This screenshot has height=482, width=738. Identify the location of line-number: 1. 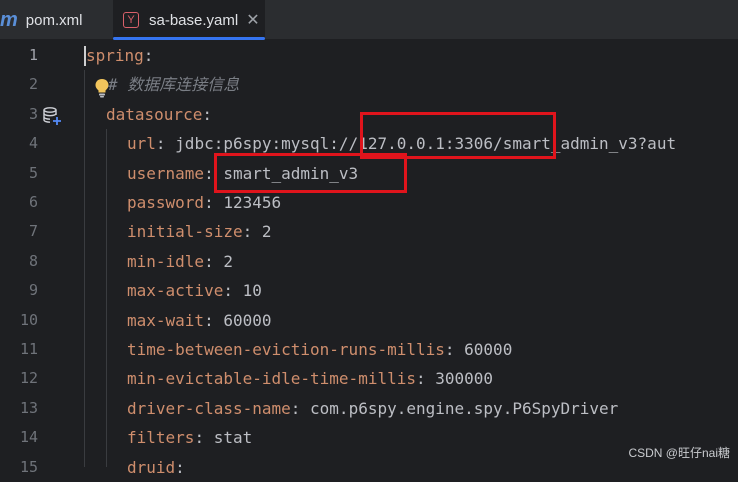
(33, 55).